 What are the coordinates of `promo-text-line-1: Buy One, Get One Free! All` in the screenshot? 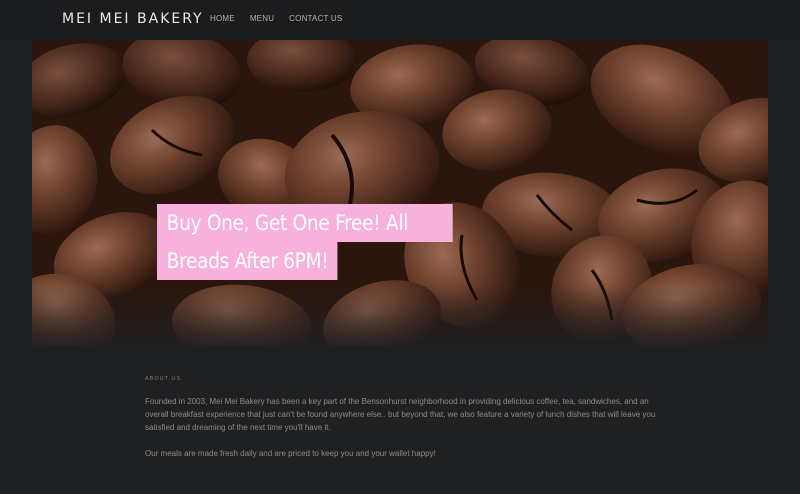 It's located at (305, 223).